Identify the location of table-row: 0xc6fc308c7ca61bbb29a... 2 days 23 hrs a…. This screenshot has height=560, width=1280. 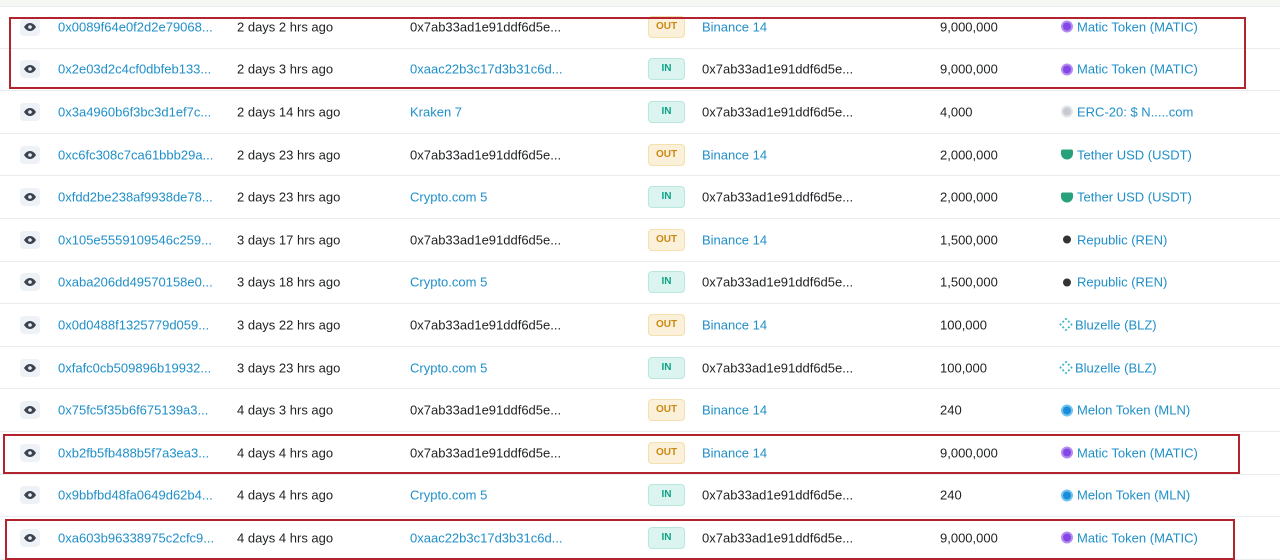
(640, 155).